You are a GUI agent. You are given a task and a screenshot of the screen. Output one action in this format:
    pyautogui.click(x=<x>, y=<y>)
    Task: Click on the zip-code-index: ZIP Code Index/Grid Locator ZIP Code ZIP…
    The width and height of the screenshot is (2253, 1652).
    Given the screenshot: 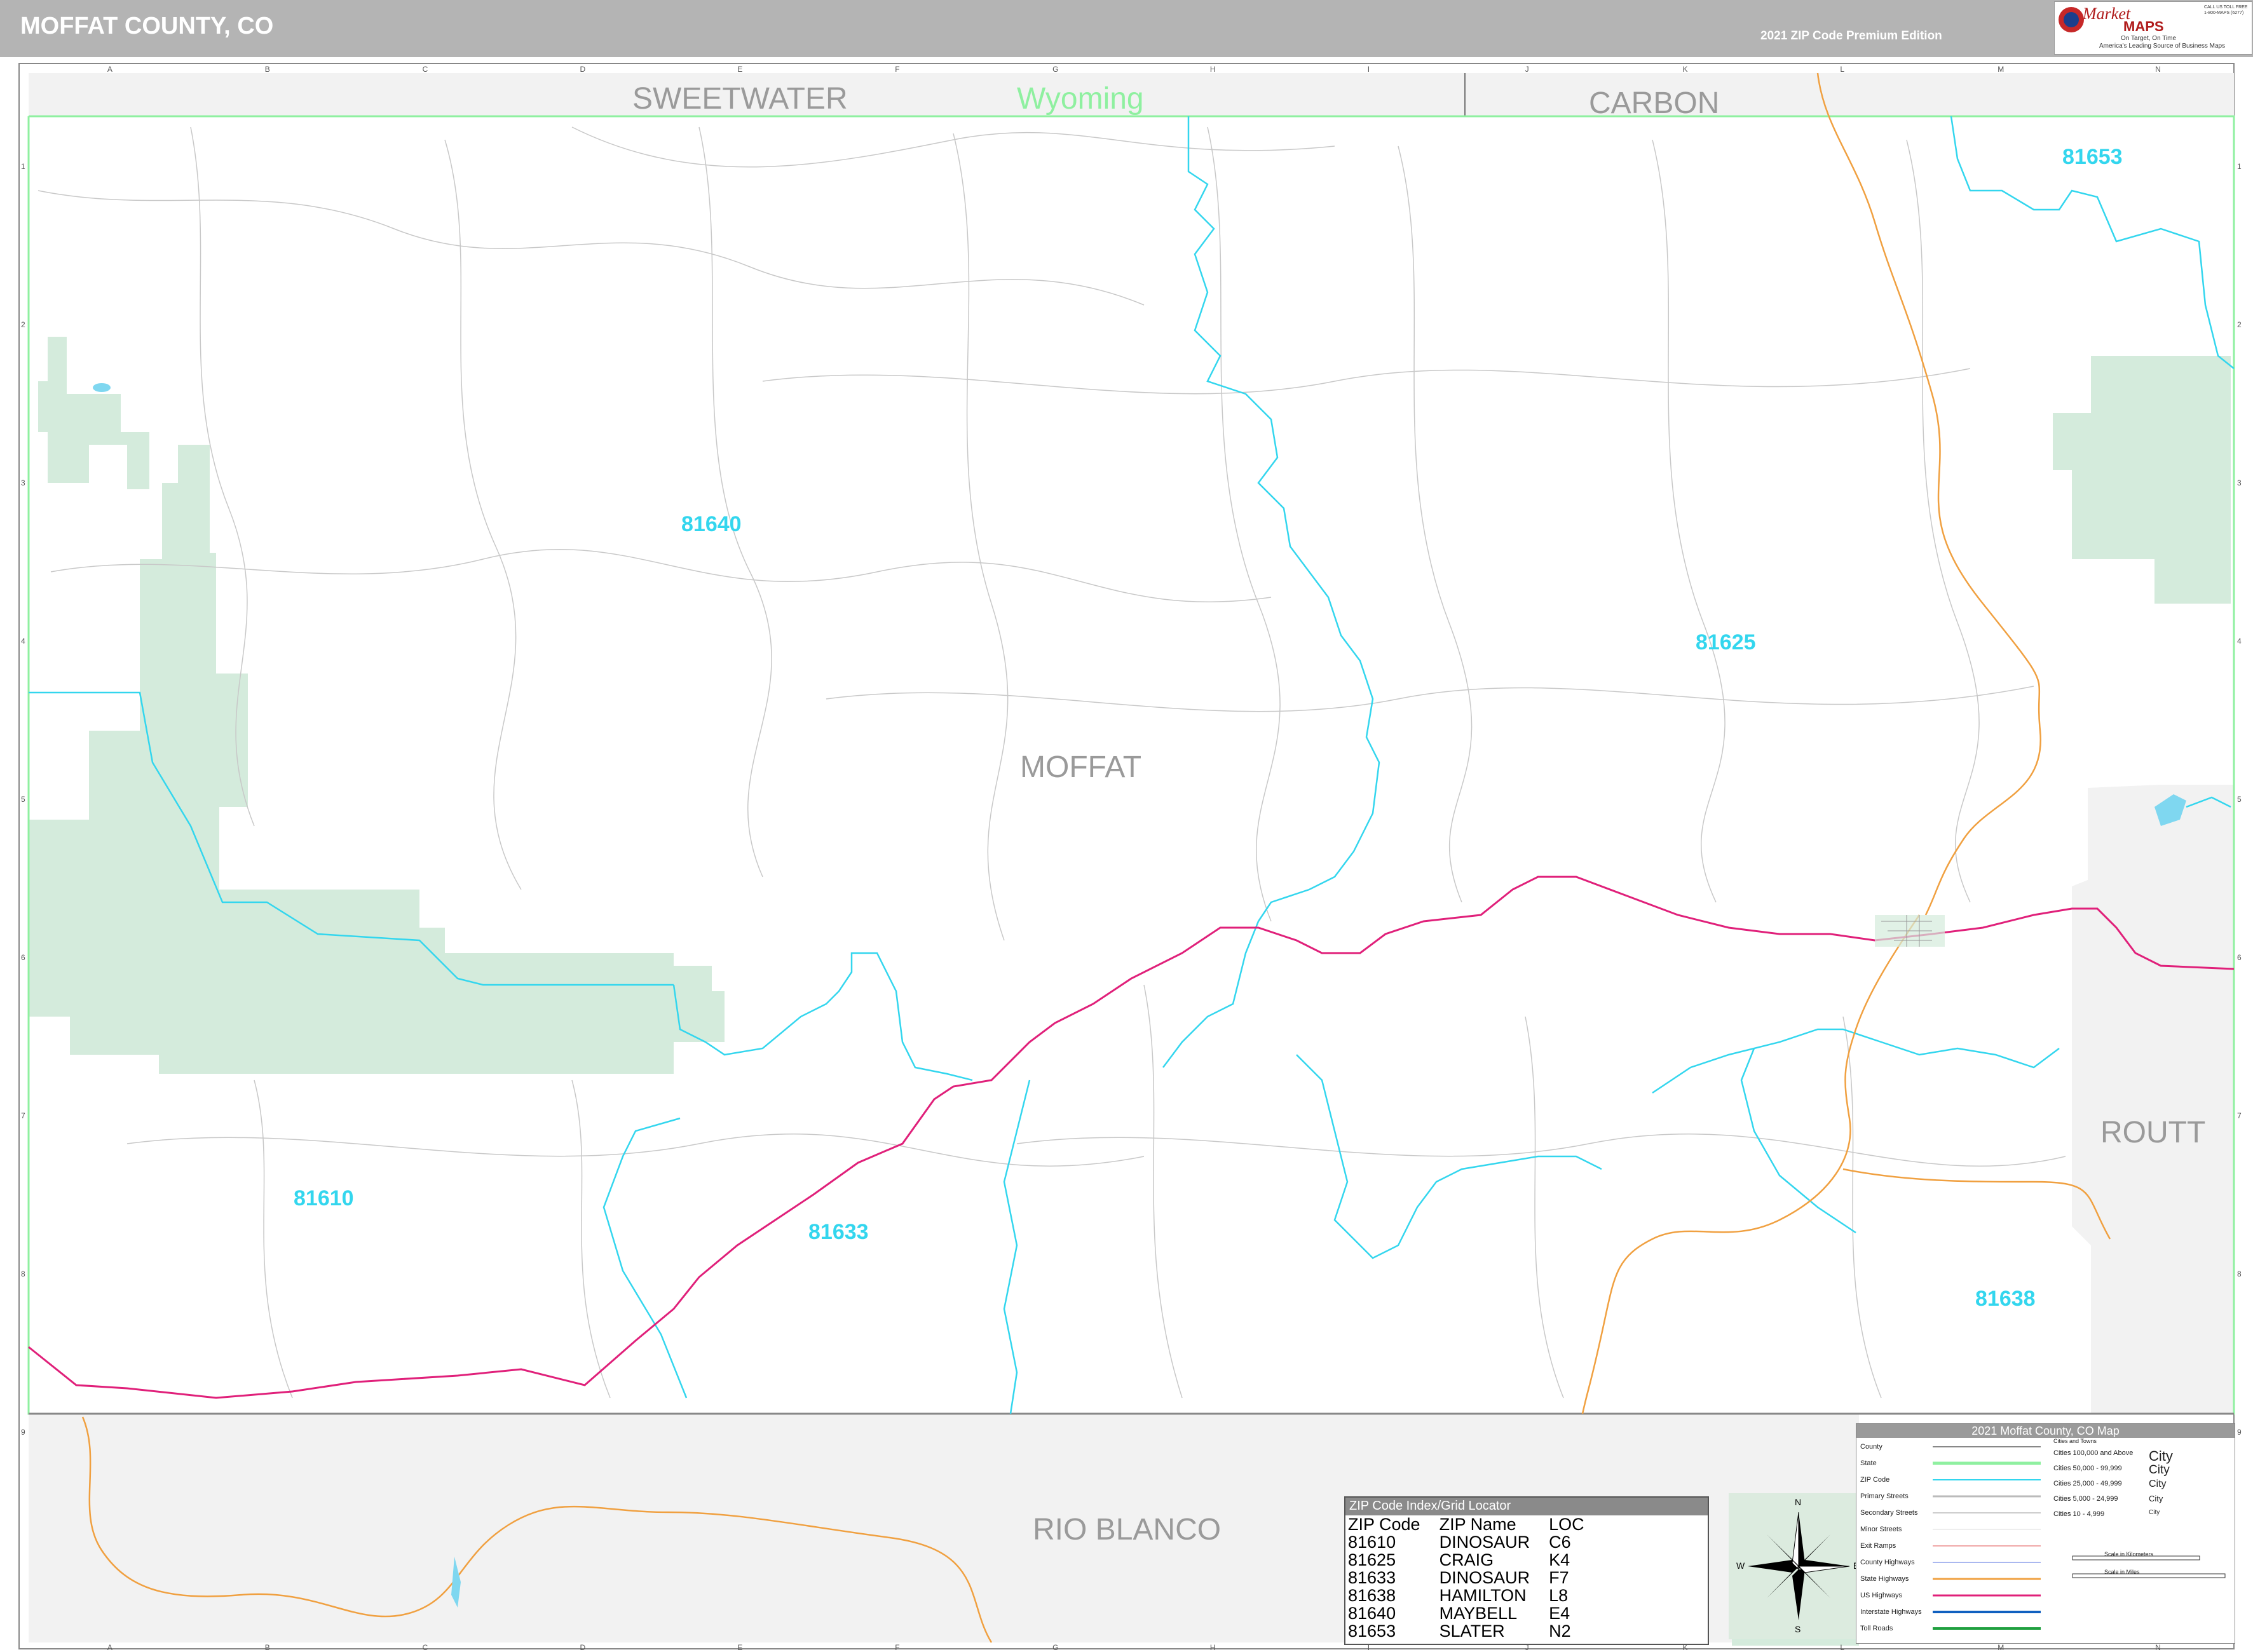 What is the action you would take?
    pyautogui.click(x=1526, y=1570)
    